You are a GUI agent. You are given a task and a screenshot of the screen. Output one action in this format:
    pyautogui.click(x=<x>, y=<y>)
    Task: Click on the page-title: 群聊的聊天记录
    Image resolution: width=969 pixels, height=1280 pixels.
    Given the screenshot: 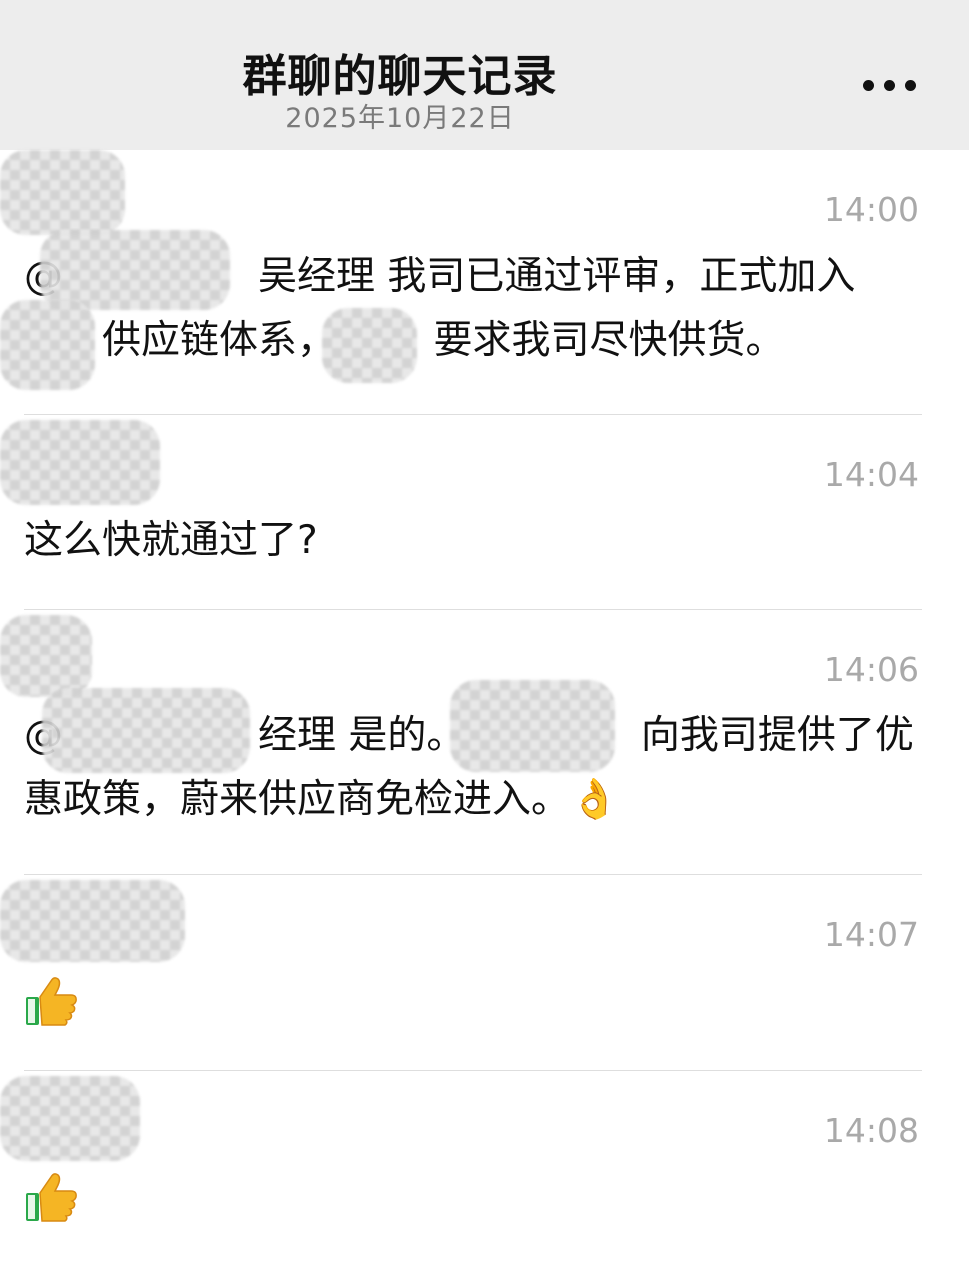 What is the action you would take?
    pyautogui.click(x=400, y=76)
    